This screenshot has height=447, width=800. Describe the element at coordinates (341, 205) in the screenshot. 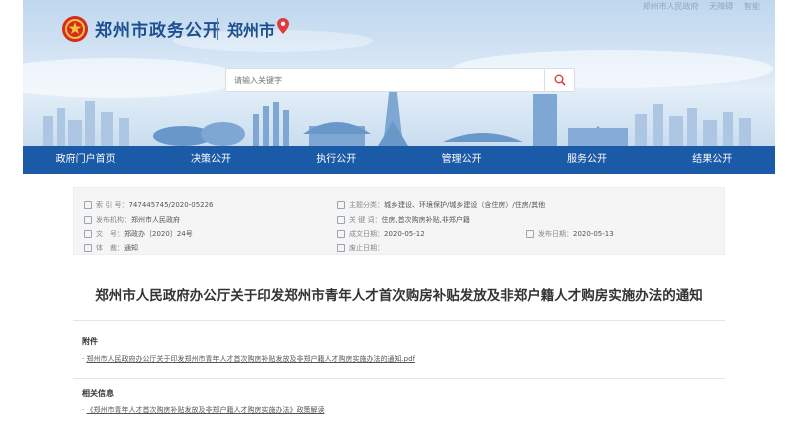

I see `category-icon` at that location.